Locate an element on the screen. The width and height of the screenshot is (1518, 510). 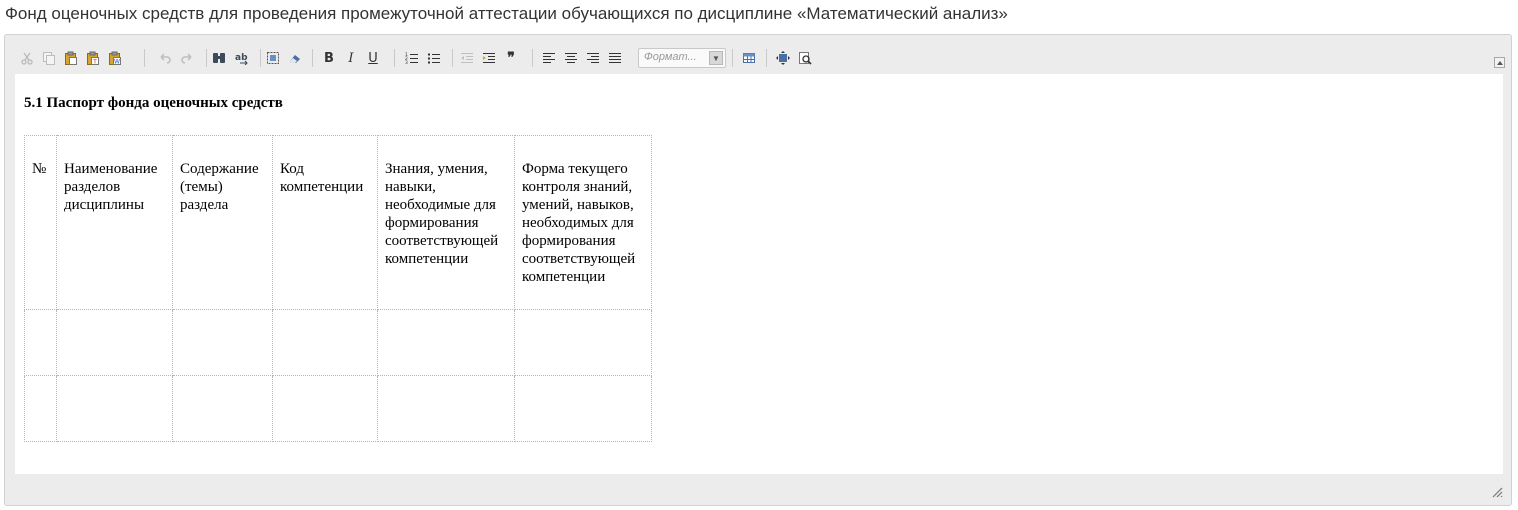
paste-text-button: T is located at coordinates (93, 58).